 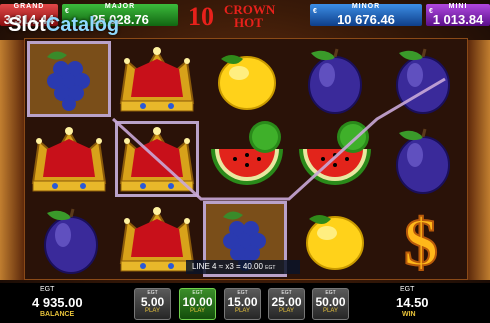 What do you see at coordinates (29, 6) in the screenshot?
I see `jackpot-grand-label: GRAND` at bounding box center [29, 6].